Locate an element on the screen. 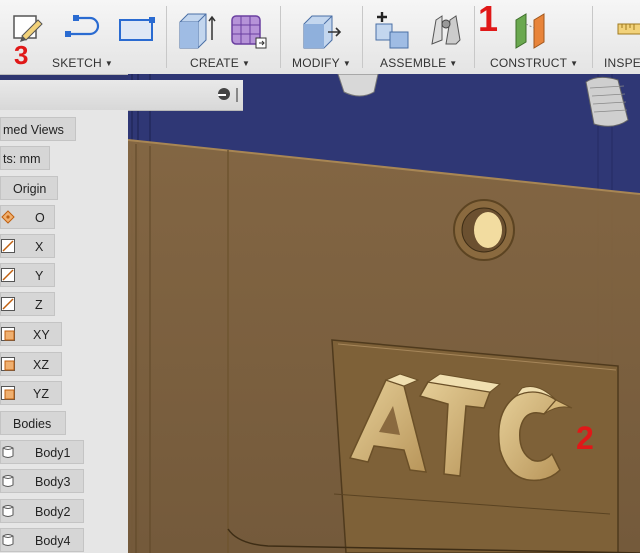 The height and width of the screenshot is (553, 640). named-views-node: med Views is located at coordinates (38, 129).